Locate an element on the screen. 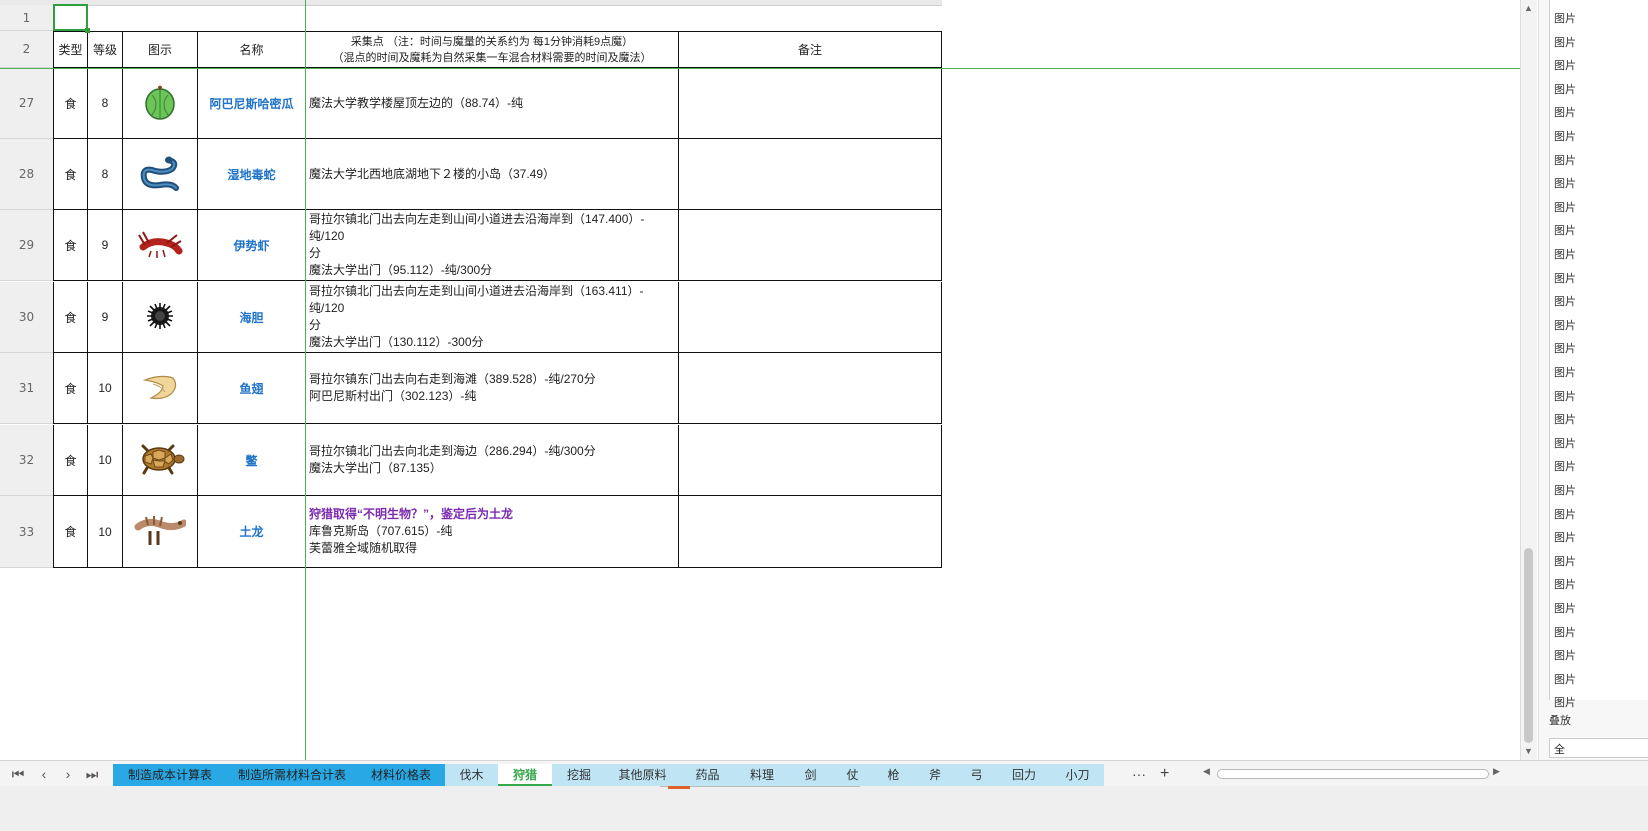  header-remark: 备注 is located at coordinates (810, 49).